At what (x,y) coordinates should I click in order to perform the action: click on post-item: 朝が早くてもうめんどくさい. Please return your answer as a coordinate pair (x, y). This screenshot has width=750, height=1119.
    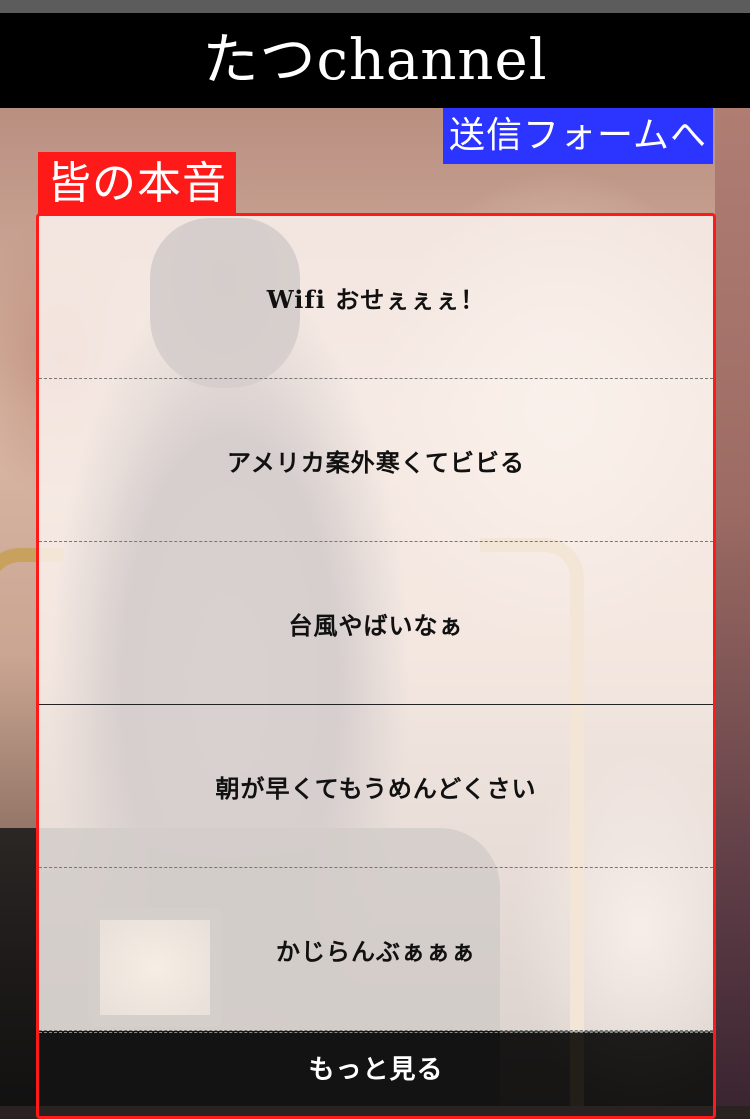
    Looking at the image, I should click on (376, 786).